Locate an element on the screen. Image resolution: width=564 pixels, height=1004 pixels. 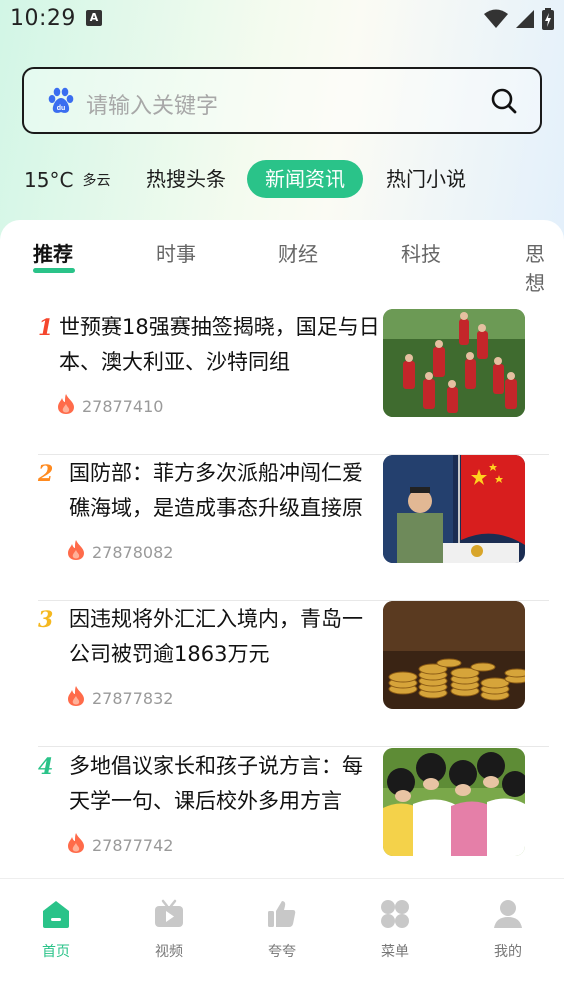
news-item: 2 国防部：菲方多次派船冲闯仁爱礁海域，是造成事态升级直接原因 27878082 is located at coordinates (294, 528).